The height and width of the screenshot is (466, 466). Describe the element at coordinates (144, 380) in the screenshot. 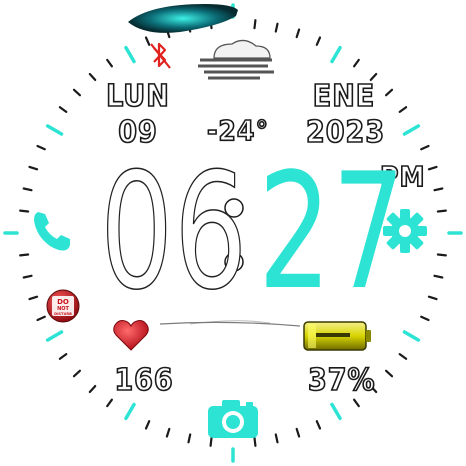

I see `heart-rate-value: 166` at that location.